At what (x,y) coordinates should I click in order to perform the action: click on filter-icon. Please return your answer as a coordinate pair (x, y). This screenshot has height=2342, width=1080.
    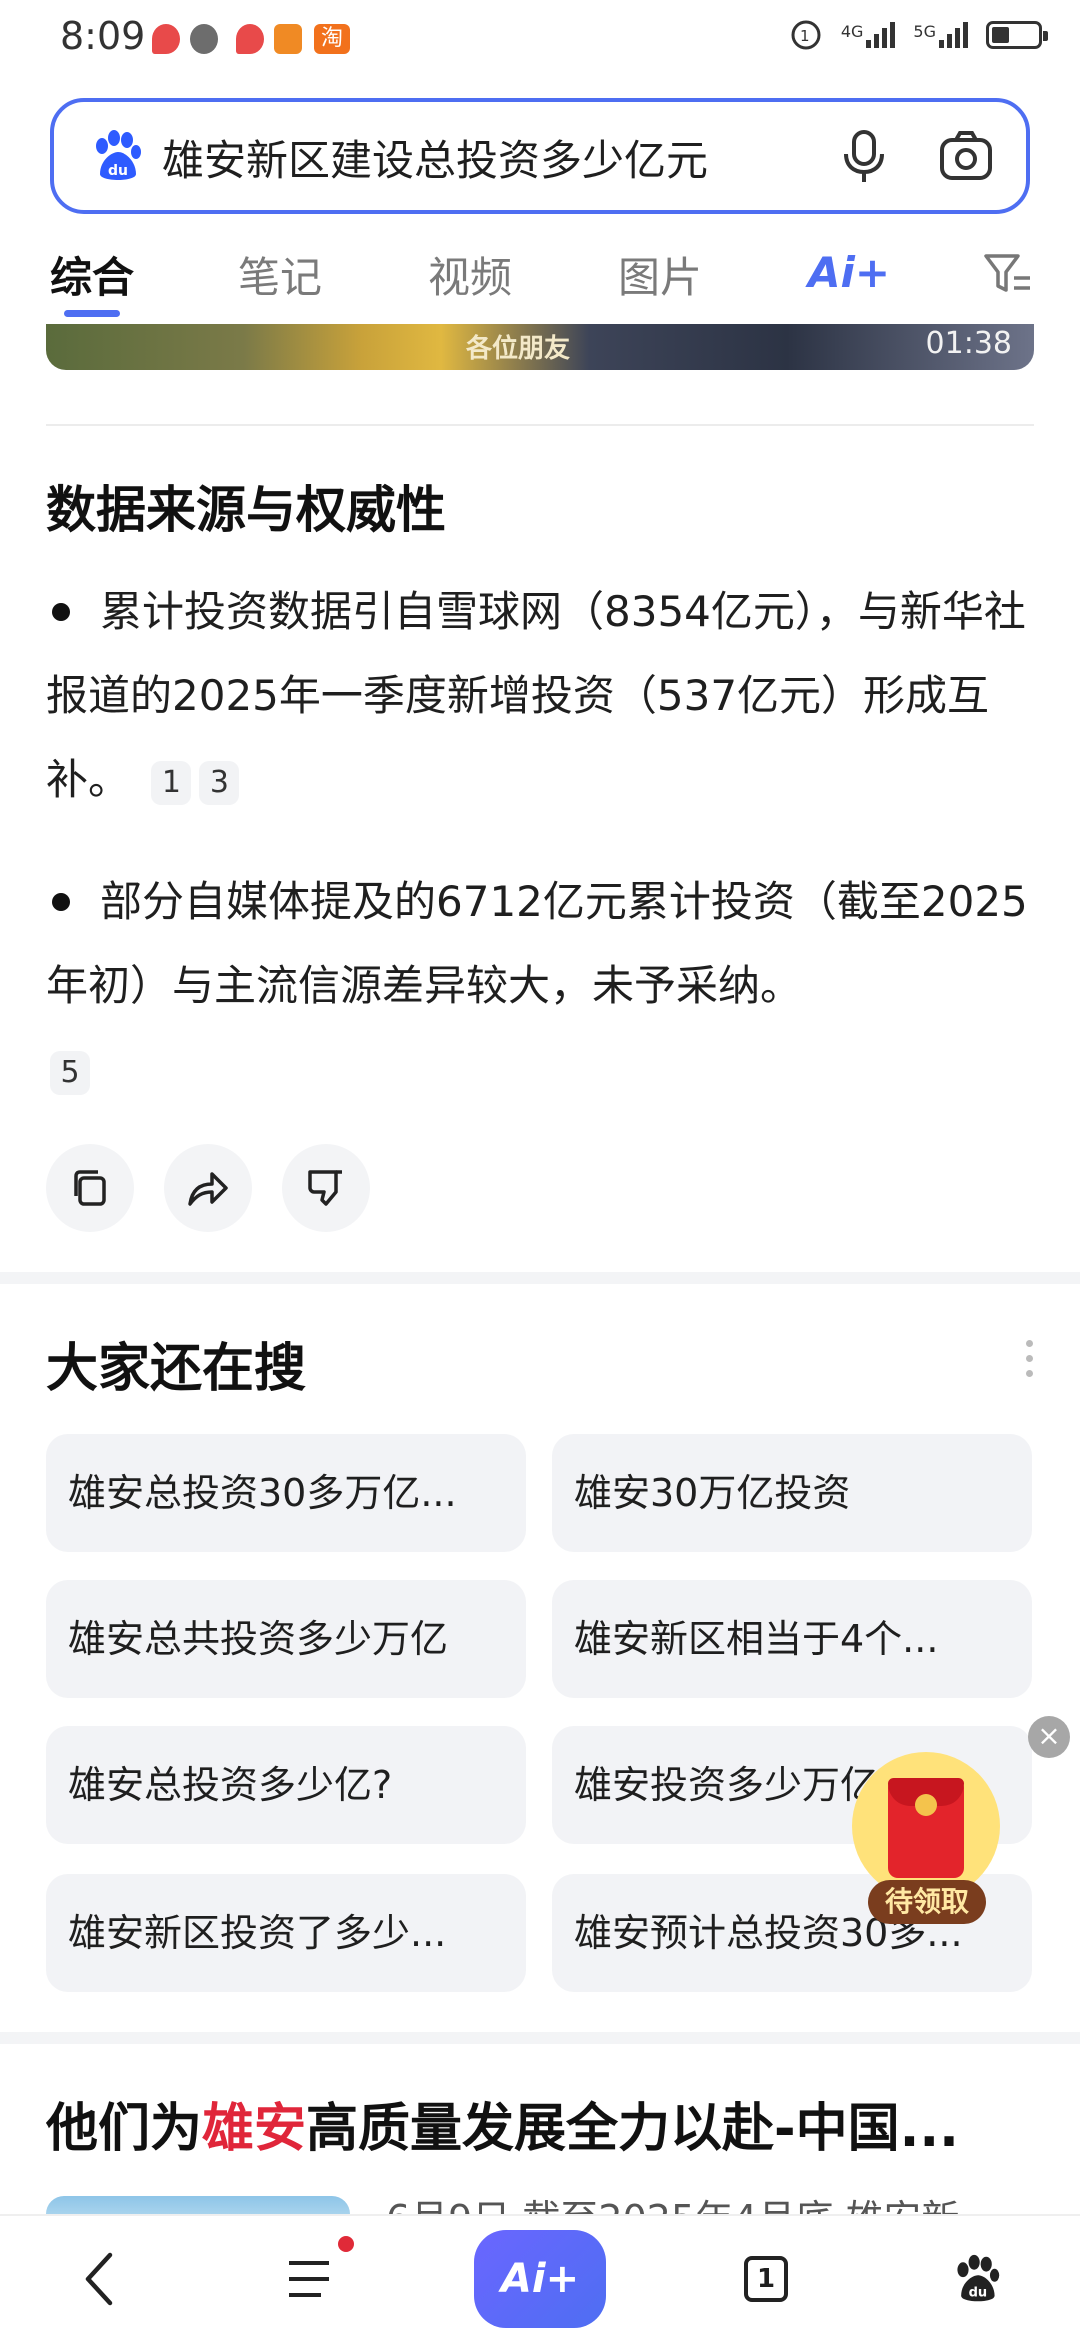
    Looking at the image, I should click on (1008, 274).